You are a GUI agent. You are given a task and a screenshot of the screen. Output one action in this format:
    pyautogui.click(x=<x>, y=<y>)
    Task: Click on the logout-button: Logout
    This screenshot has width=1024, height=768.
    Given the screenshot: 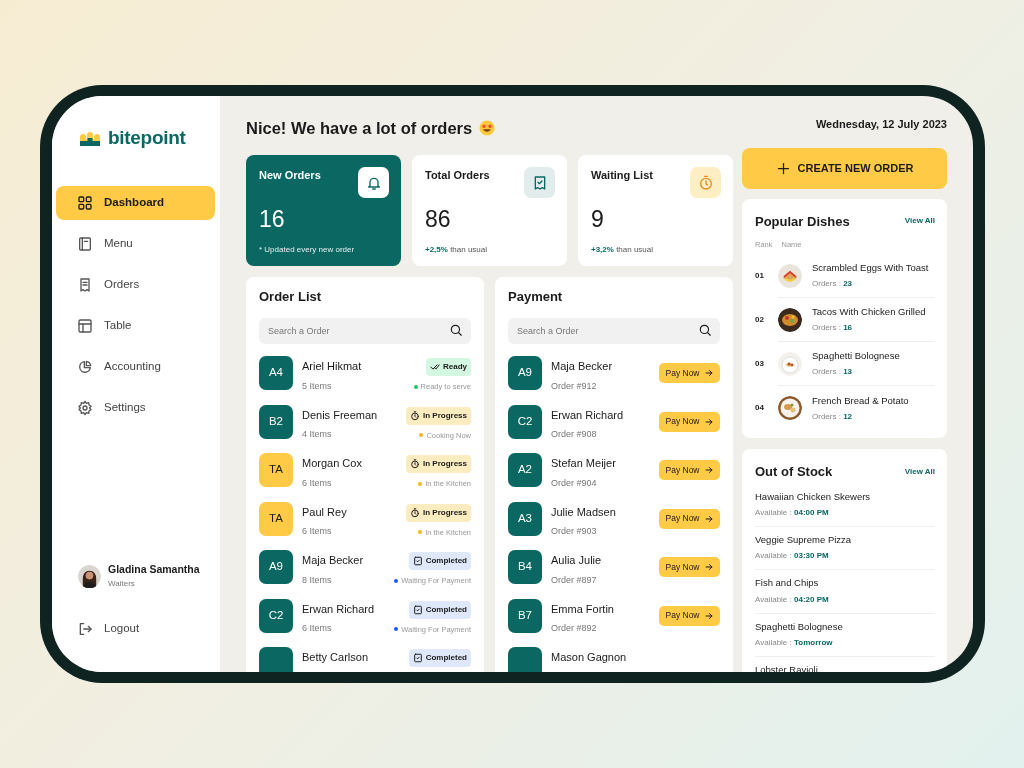 What is the action you would take?
    pyautogui.click(x=135, y=629)
    